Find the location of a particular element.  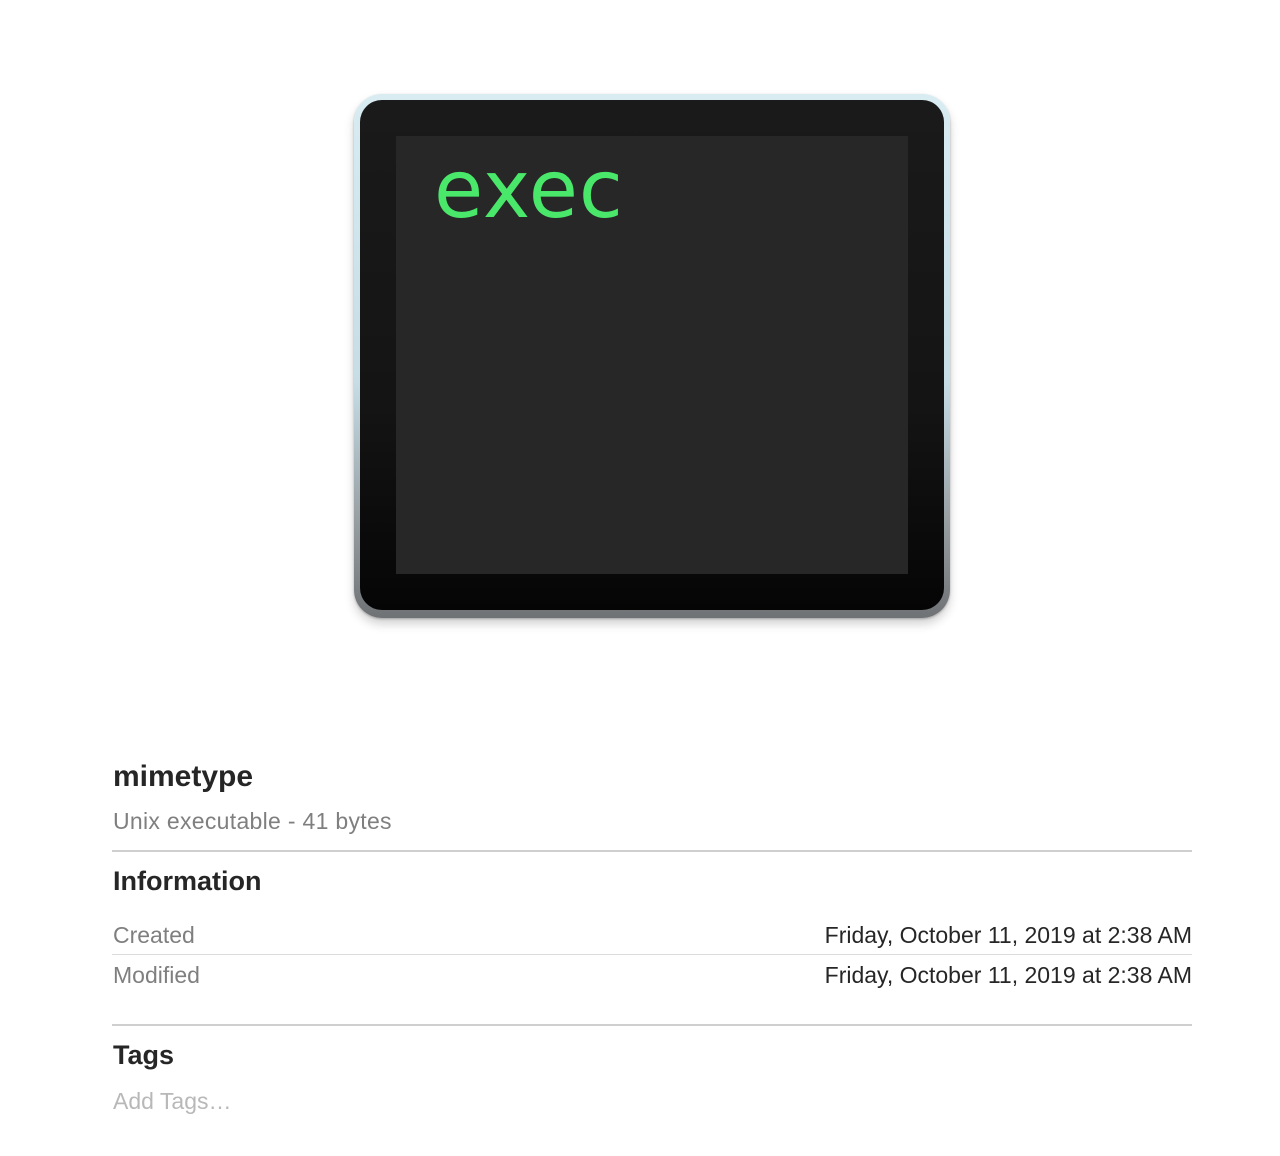

row-divider is located at coordinates (652, 954).